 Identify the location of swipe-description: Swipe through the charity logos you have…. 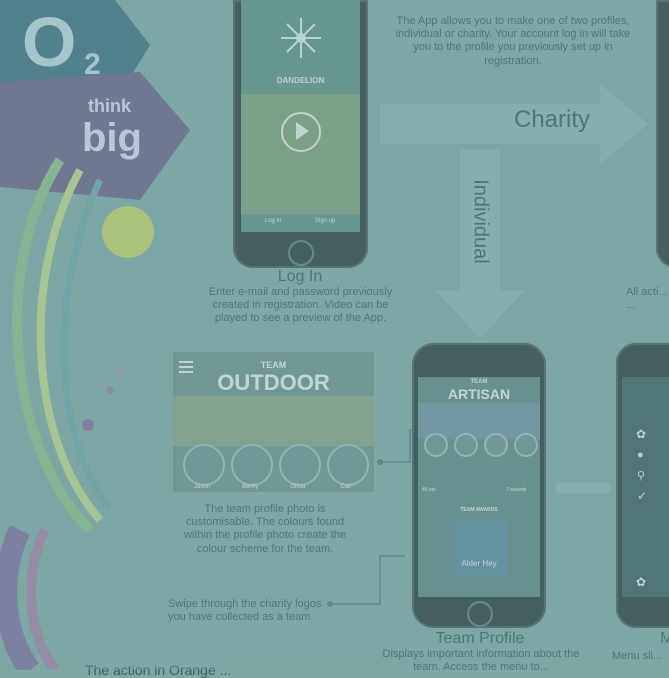
(245, 611).